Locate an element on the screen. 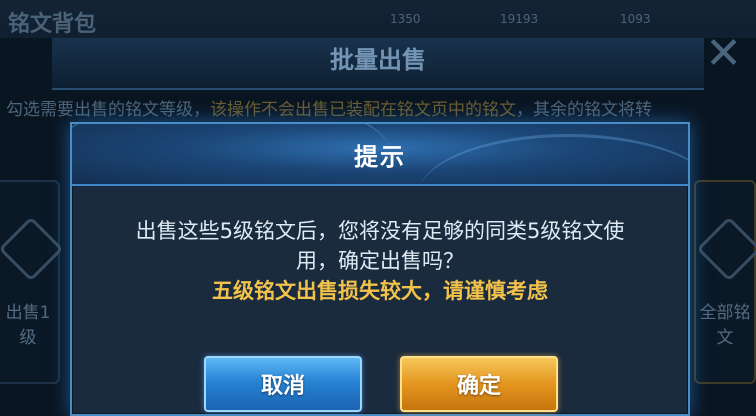 This screenshot has width=756, height=416. level-card-label: 全部铭文 is located at coordinates (725, 325).